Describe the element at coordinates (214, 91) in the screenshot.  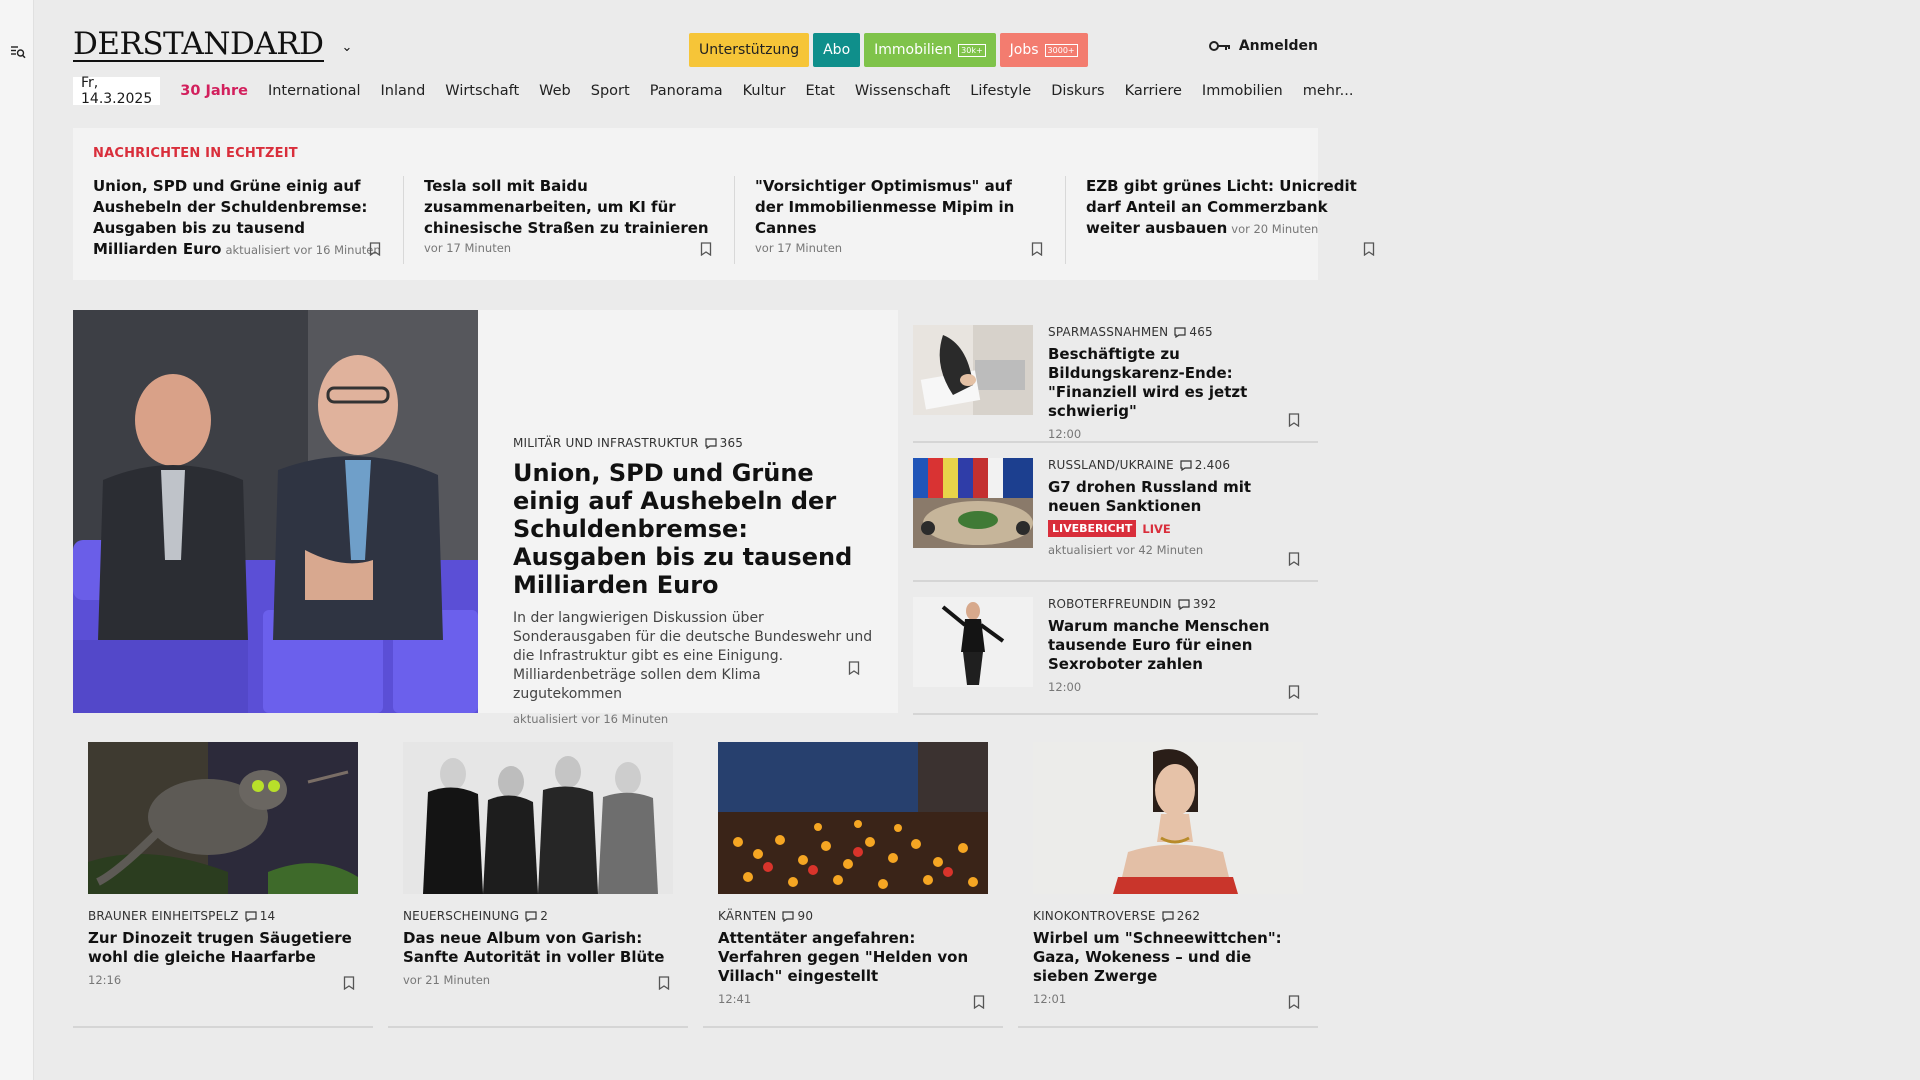
I see `nav-item-30-jahre: 30 Jahre` at that location.